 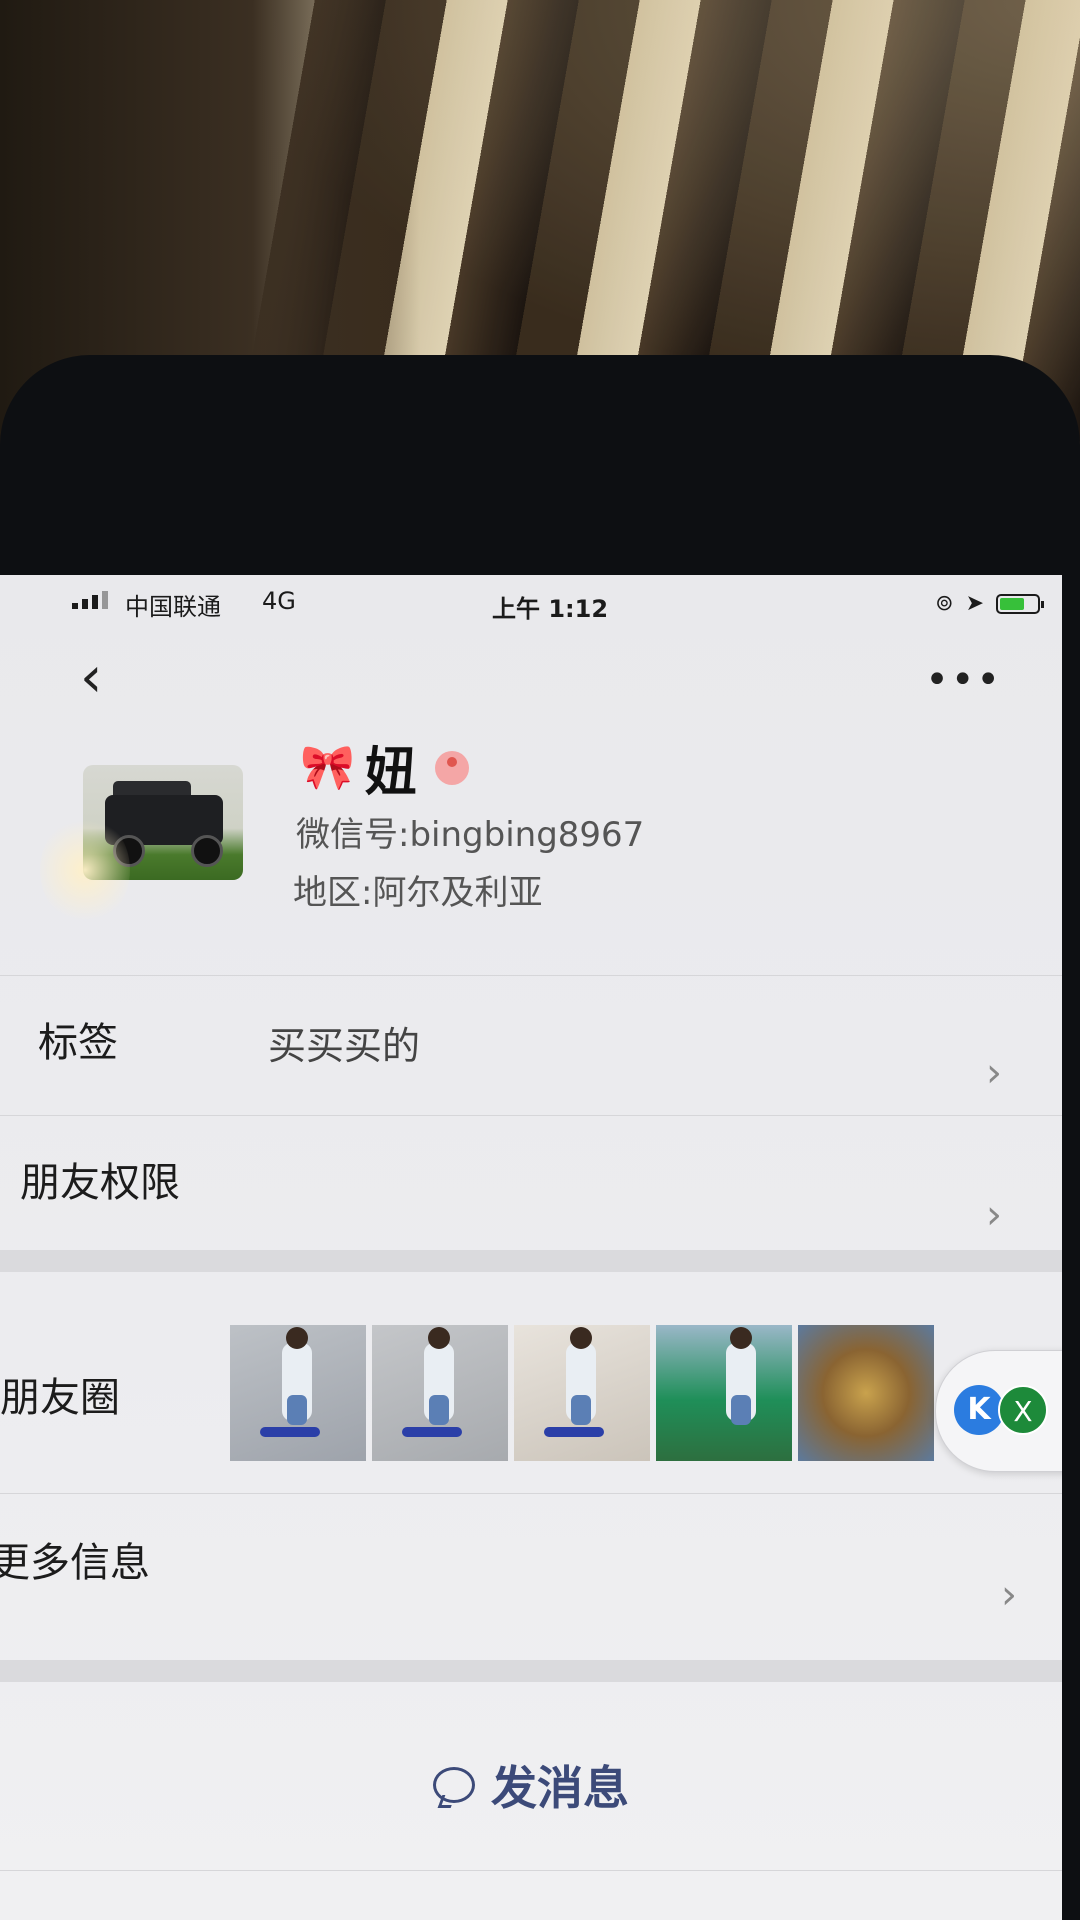 What do you see at coordinates (279, 601) in the screenshot?
I see `network-type: 4G` at bounding box center [279, 601].